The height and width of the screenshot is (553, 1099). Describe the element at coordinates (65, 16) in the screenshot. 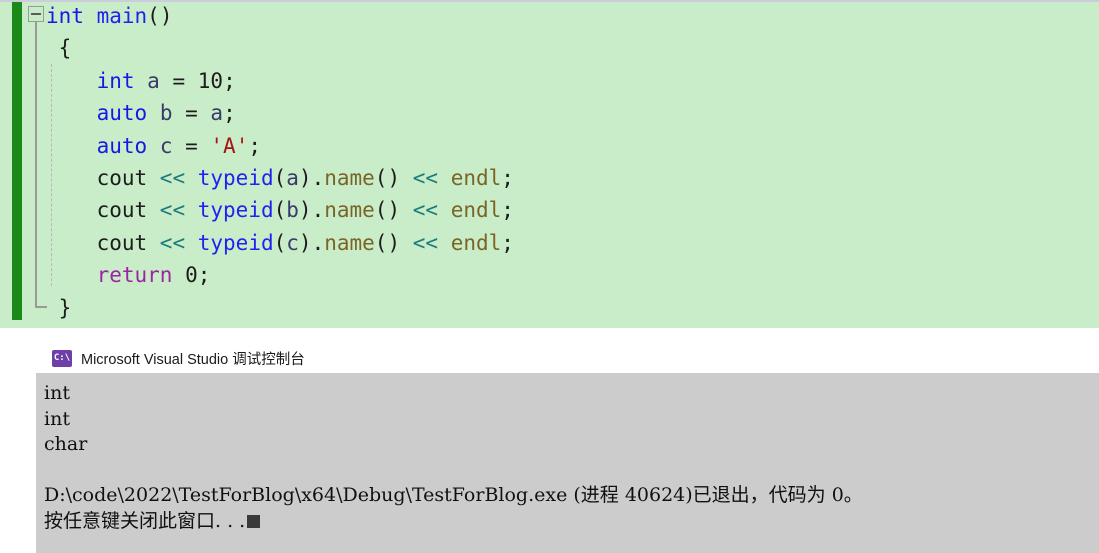

I see `code-token: int` at that location.